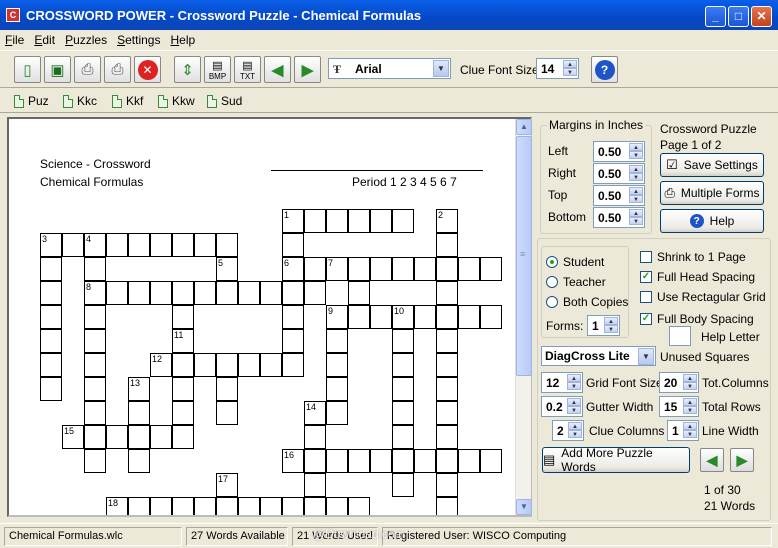  What do you see at coordinates (562, 382) in the screenshot?
I see `grid-font-size-stepper: 12 ▲ ▼` at bounding box center [562, 382].